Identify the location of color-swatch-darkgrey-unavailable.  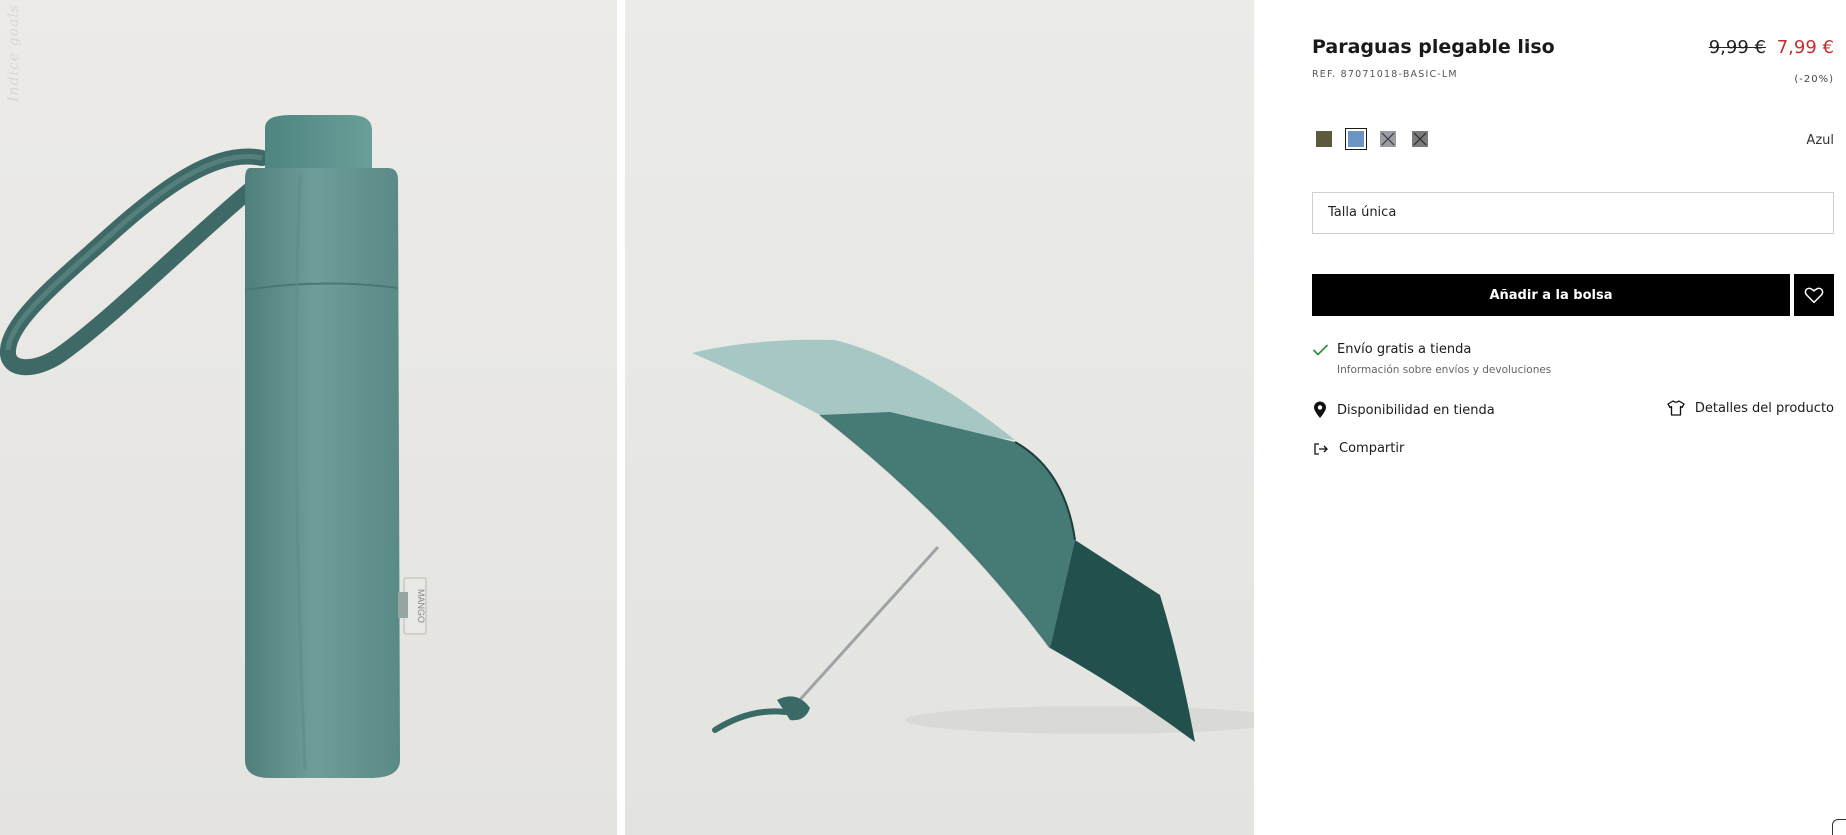
(1420, 139).